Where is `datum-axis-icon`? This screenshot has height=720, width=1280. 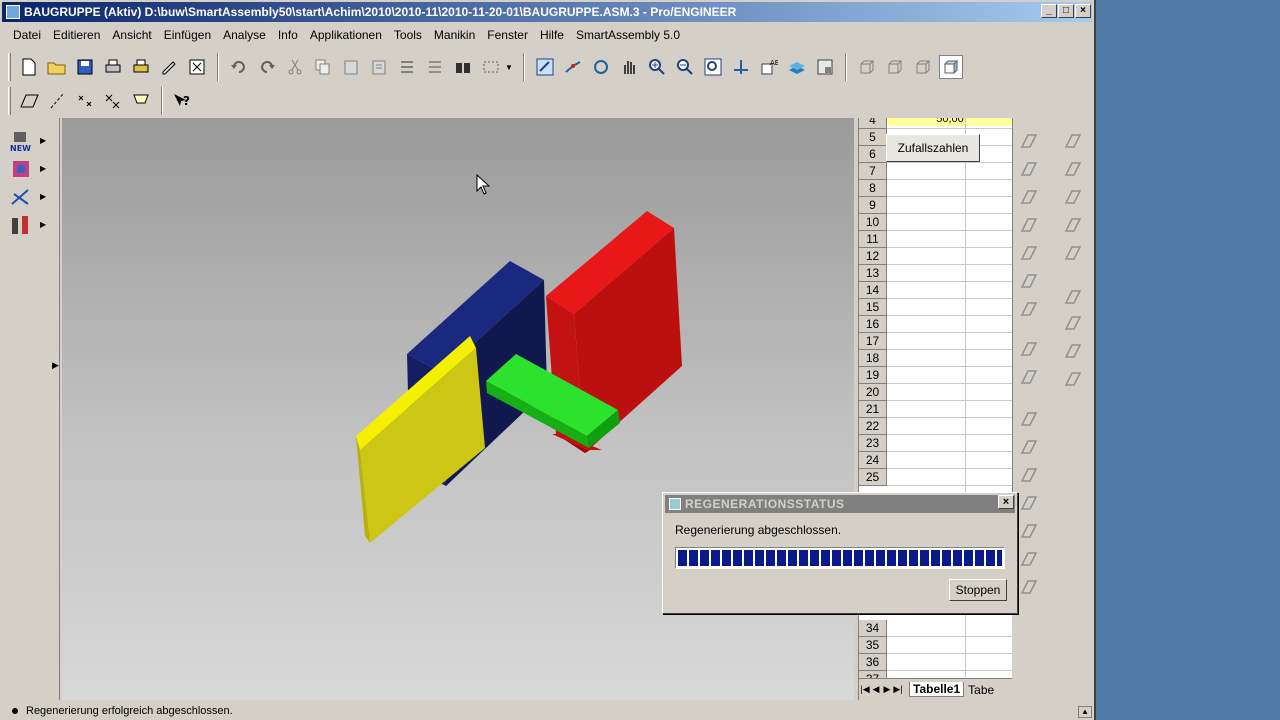
datum-axis-icon is located at coordinates (1030, 199).